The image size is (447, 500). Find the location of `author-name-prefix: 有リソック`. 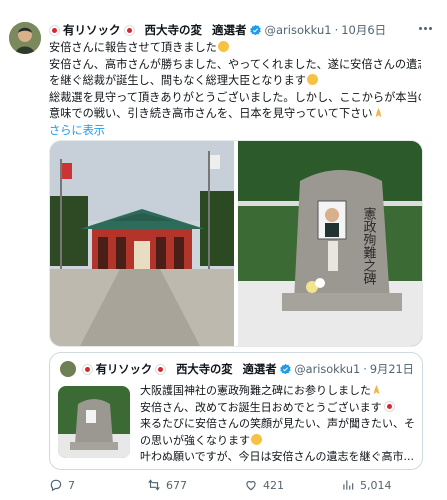

author-name-prefix: 有リソック is located at coordinates (92, 30).